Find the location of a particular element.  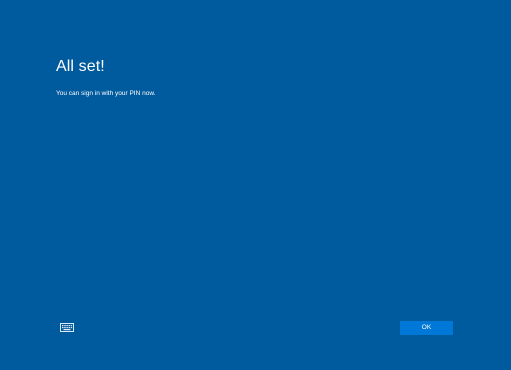

keyboard-icon-glyph is located at coordinates (67, 327).